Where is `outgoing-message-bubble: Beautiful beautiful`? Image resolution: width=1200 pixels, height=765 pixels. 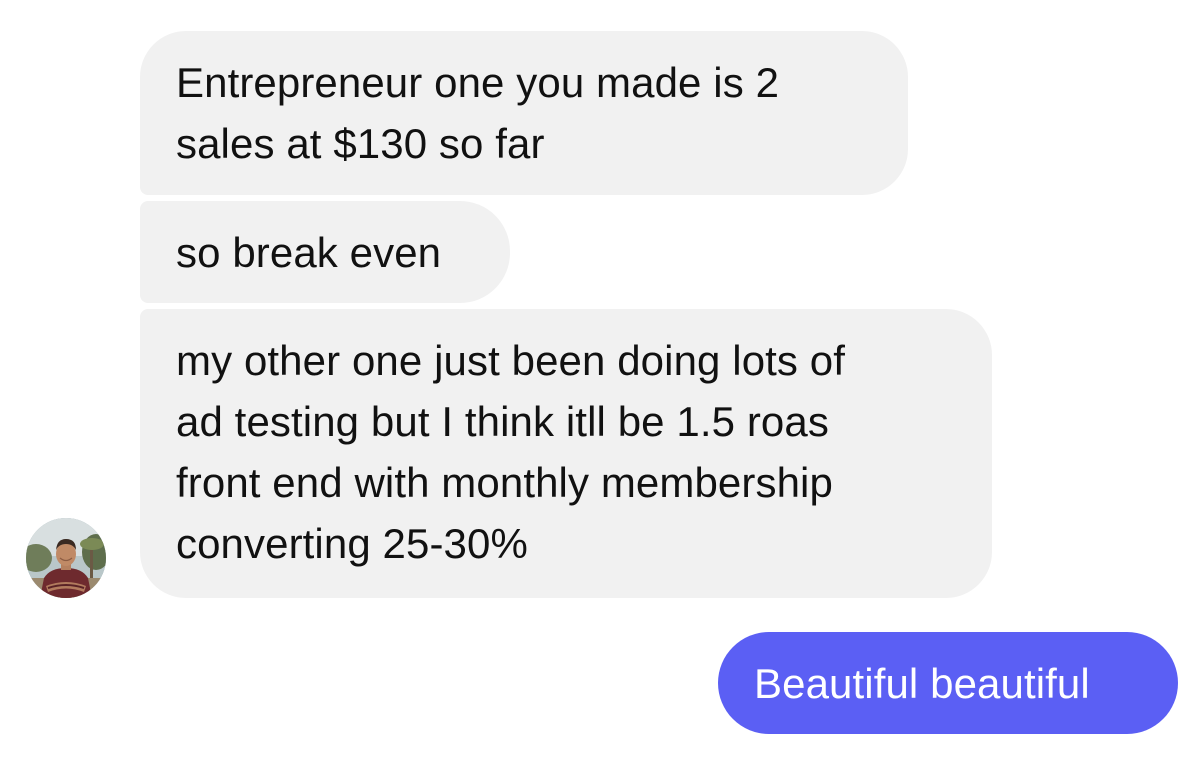
outgoing-message-bubble: Beautiful beautiful is located at coordinates (948, 683).